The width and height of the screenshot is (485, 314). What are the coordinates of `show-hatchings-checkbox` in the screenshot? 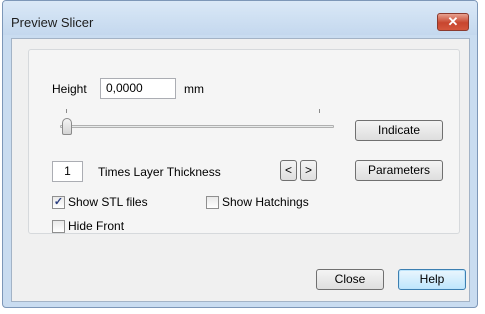 It's located at (212, 202).